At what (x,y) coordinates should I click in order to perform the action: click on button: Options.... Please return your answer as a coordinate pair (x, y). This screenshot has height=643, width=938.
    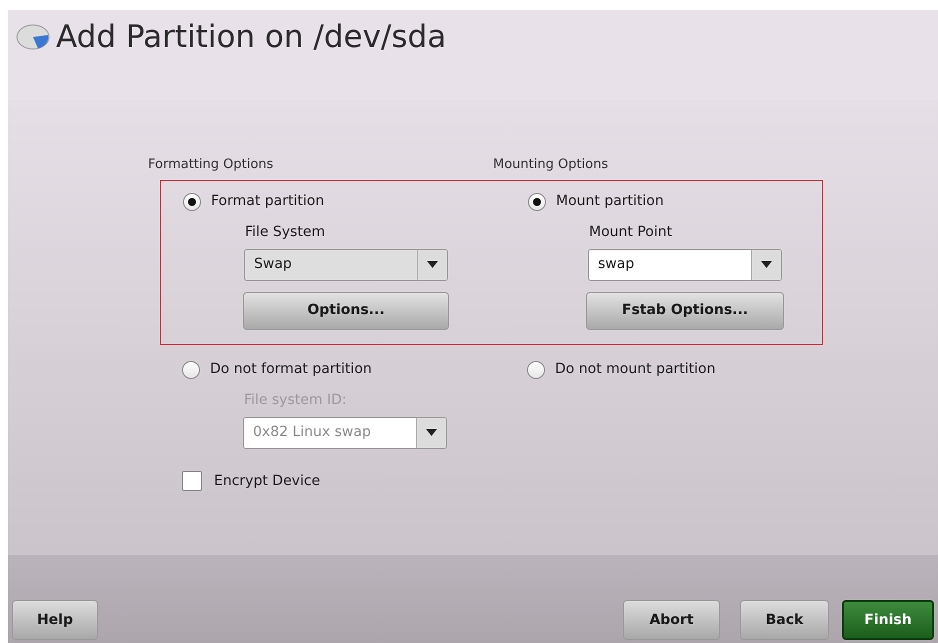
    Looking at the image, I should click on (346, 311).